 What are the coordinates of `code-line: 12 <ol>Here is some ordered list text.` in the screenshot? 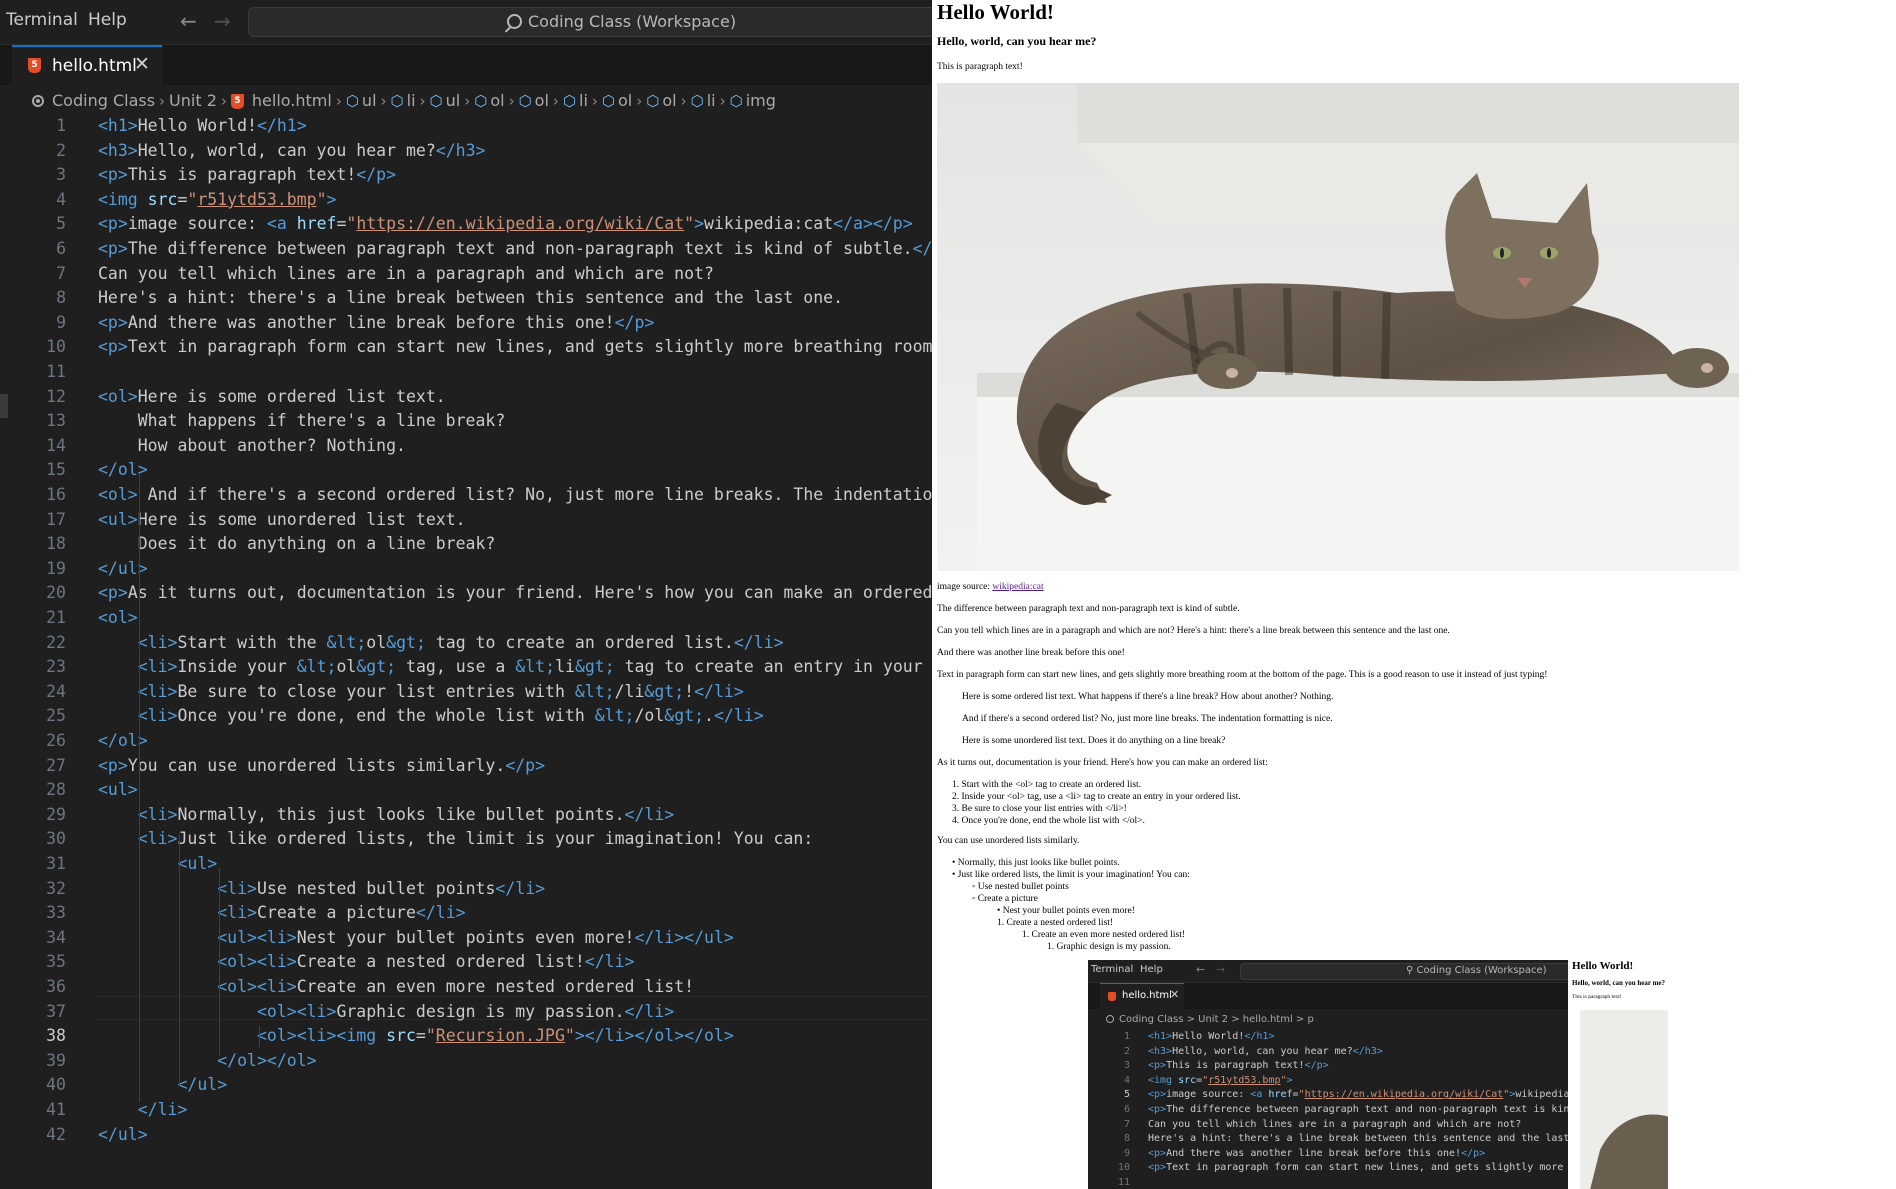 It's located at (466, 397).